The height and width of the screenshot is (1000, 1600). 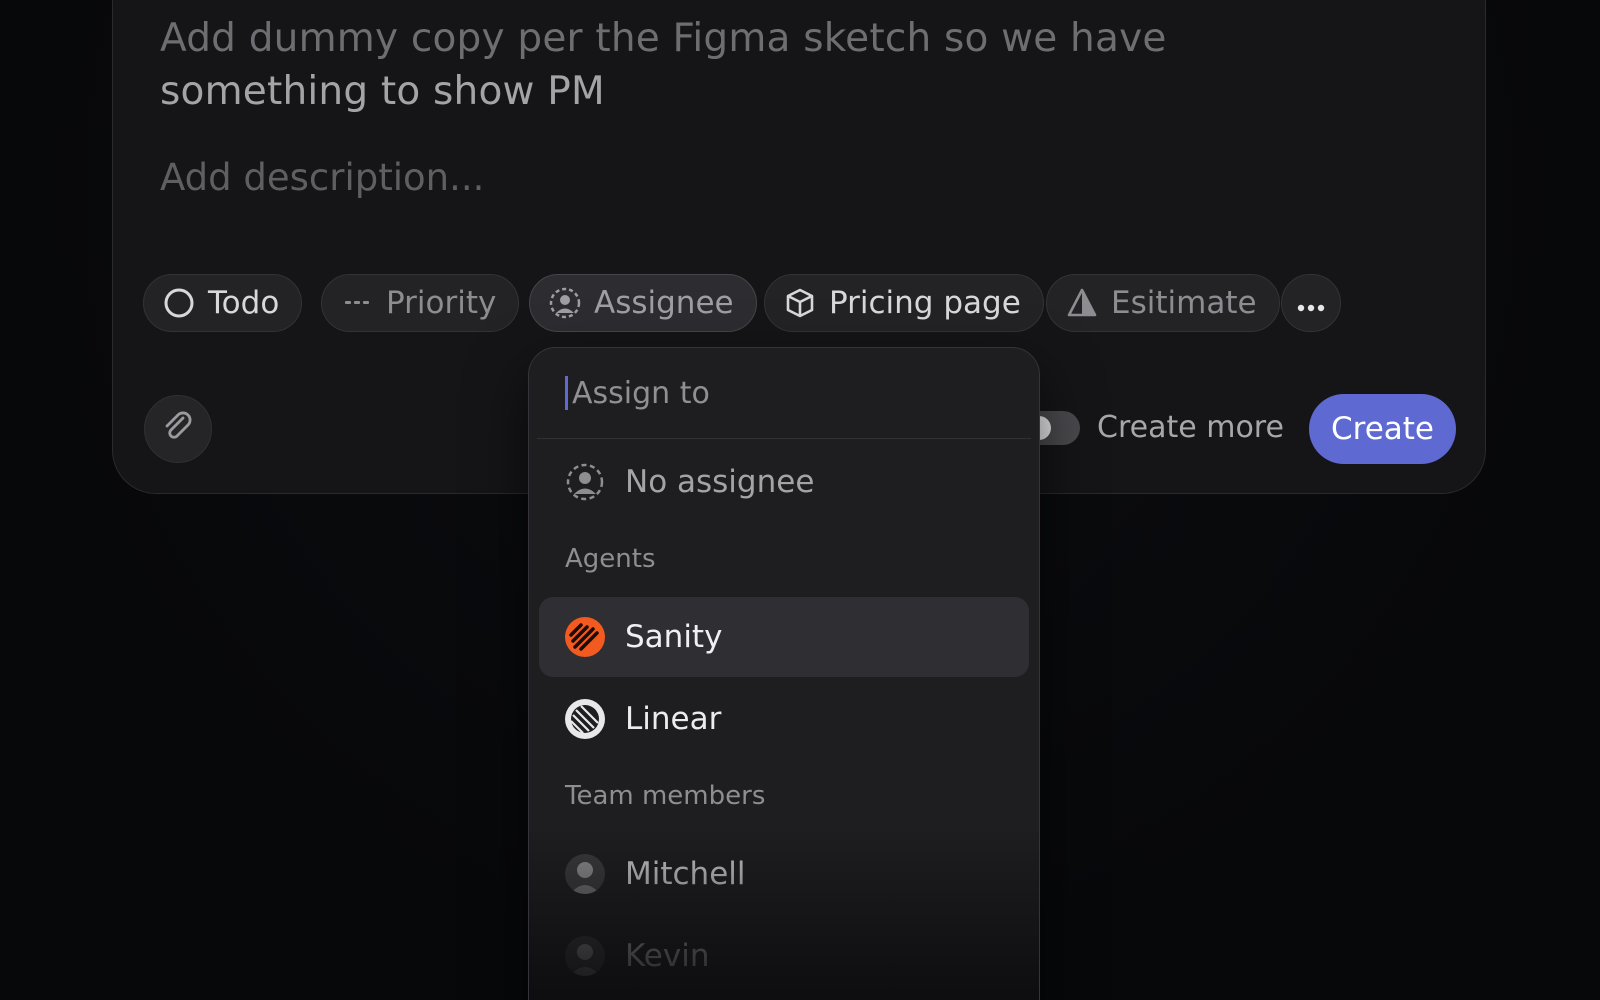 I want to click on option-no-assignee: No assignee, so click(x=784, y=482).